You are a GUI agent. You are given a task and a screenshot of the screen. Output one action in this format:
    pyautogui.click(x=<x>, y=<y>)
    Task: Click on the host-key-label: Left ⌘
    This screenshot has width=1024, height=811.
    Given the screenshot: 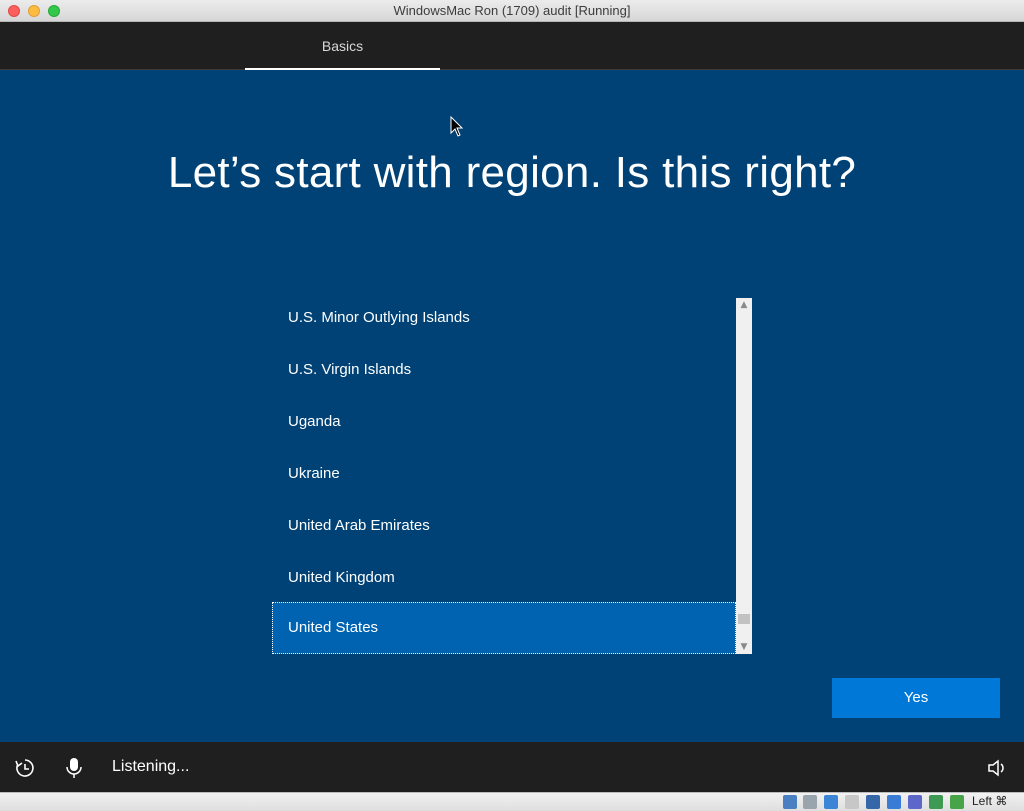 What is the action you would take?
    pyautogui.click(x=990, y=801)
    